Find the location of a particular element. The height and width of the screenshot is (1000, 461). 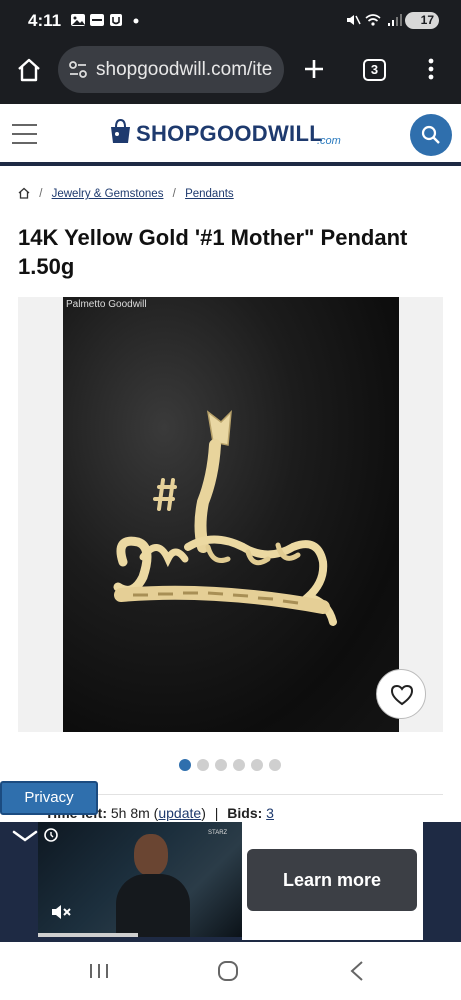

battery-indicator: 17 is located at coordinates (422, 20).